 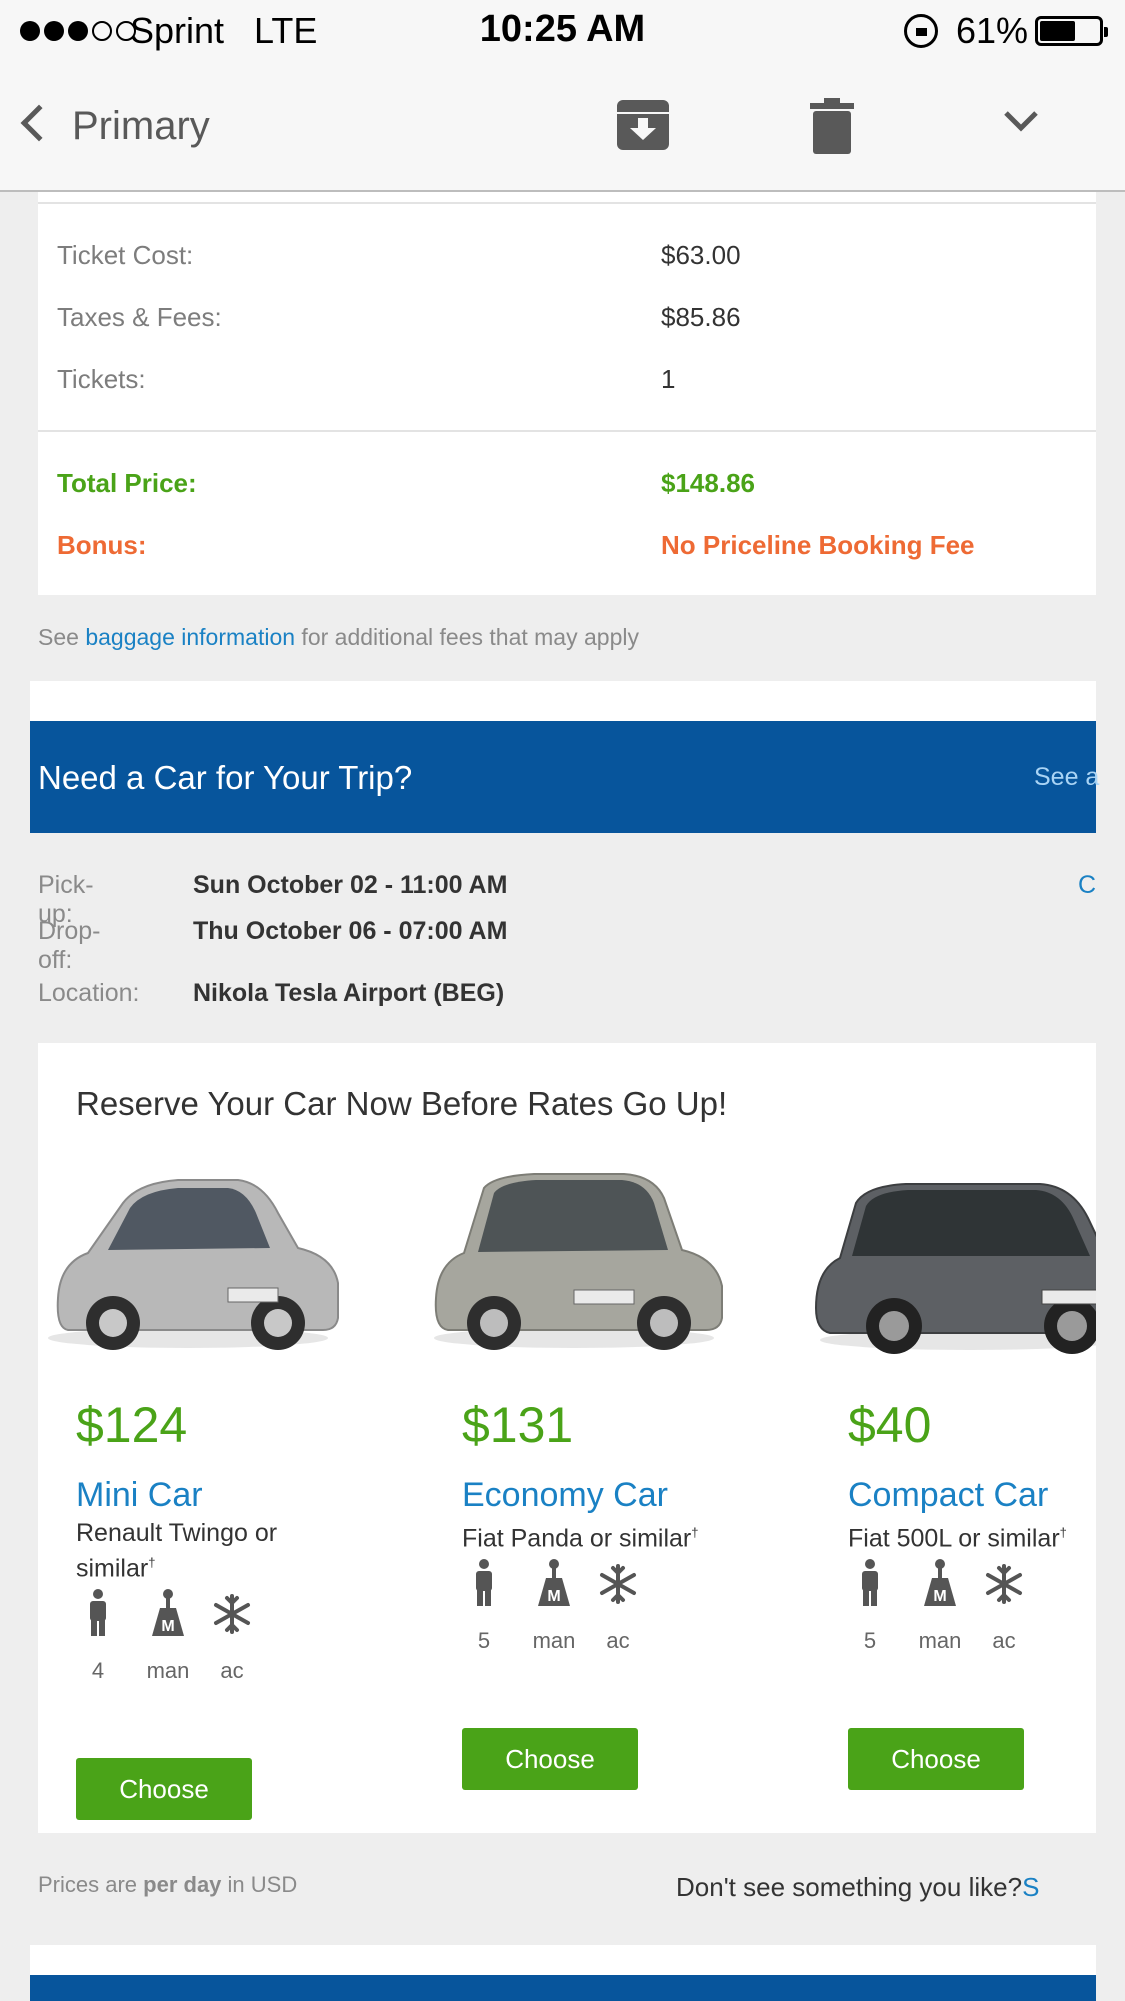 What do you see at coordinates (948, 1495) in the screenshot?
I see `car-class-link: Compact Car` at bounding box center [948, 1495].